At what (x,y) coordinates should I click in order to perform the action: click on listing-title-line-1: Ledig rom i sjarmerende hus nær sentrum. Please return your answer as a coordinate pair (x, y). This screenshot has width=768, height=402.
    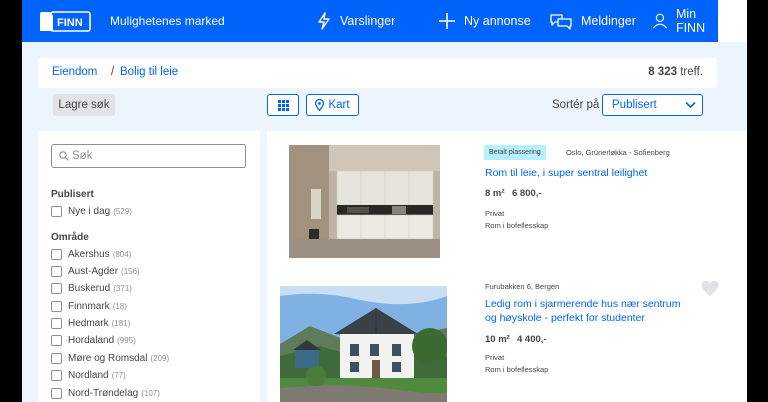
    Looking at the image, I should click on (583, 304).